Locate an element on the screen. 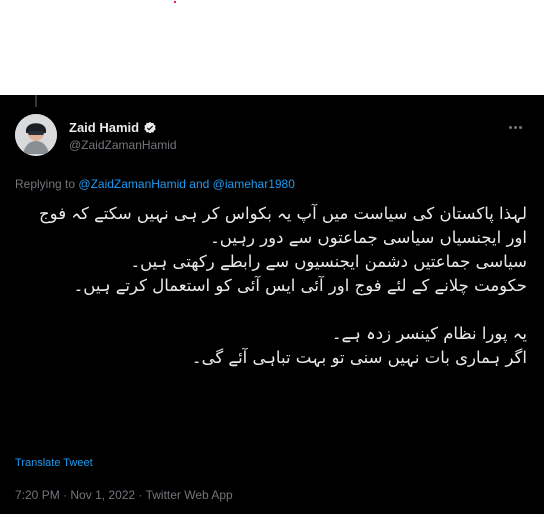  tweet-metadata: 7:20 PM · Nov 1, 2022 · Twitter Web App is located at coordinates (124, 495).